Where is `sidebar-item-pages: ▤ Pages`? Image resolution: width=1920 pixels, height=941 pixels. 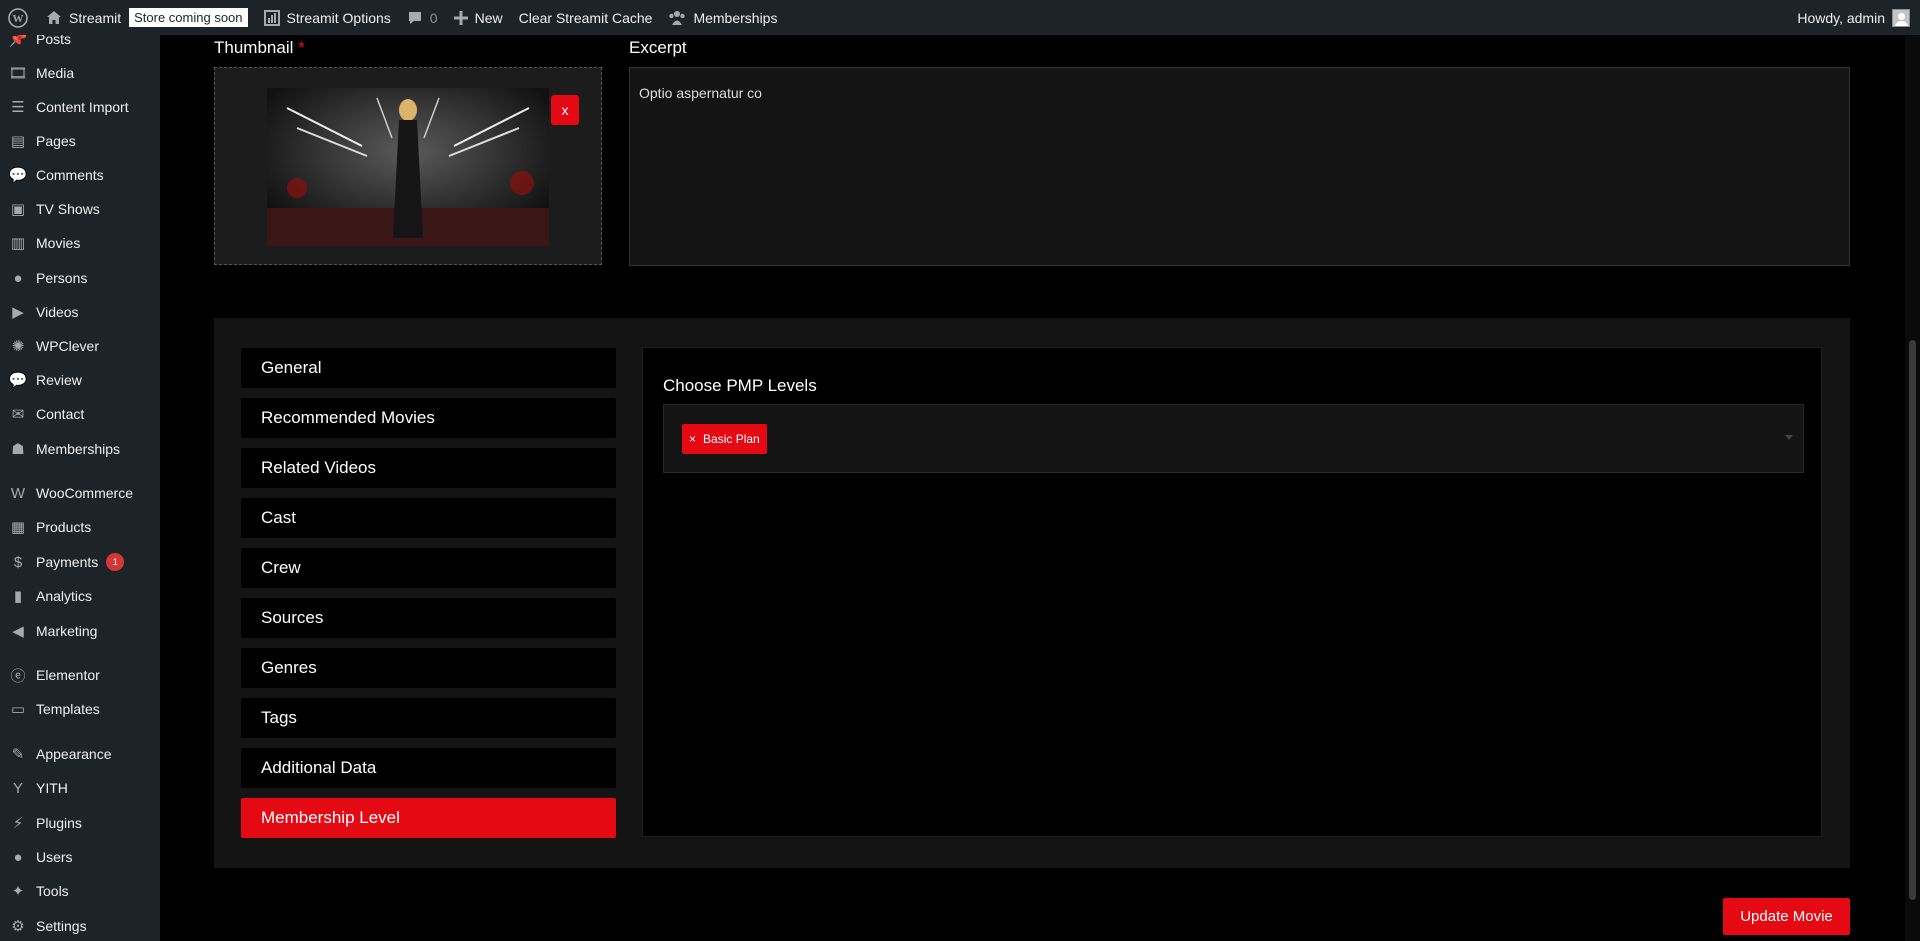 sidebar-item-pages: ▤ Pages is located at coordinates (80, 141).